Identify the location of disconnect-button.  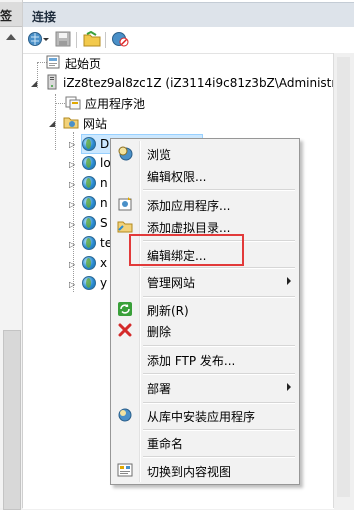
(120, 40).